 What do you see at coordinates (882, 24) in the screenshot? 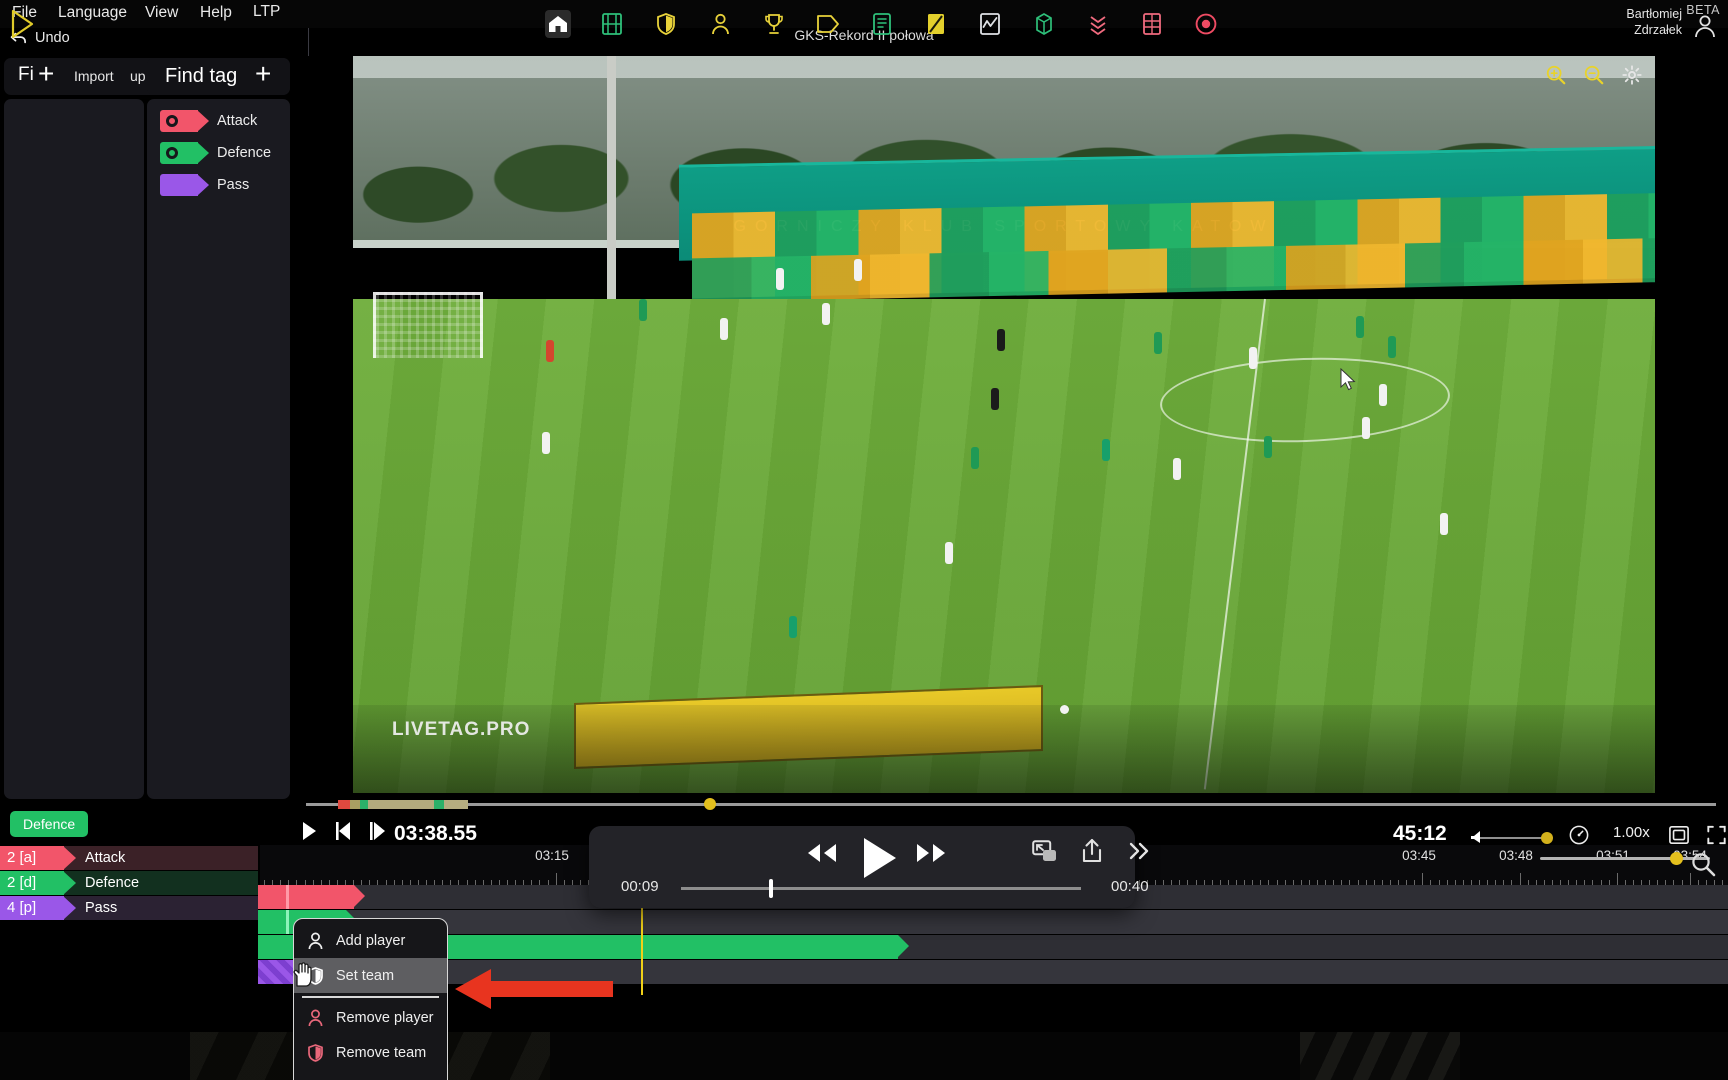
I see `clipboard-icon` at bounding box center [882, 24].